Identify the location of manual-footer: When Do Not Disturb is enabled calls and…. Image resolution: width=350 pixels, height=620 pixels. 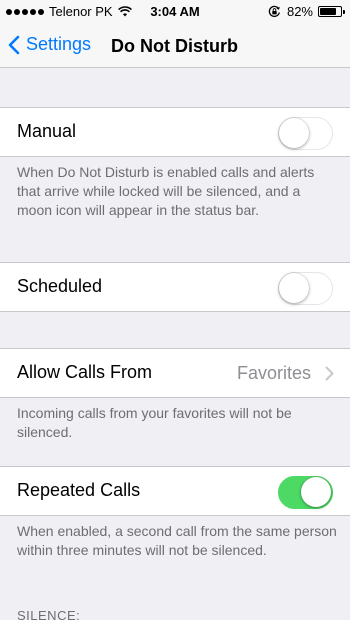
(166, 191).